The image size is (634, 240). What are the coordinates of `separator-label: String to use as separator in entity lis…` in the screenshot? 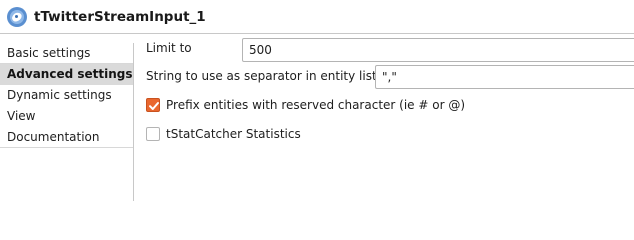 It's located at (264, 76).